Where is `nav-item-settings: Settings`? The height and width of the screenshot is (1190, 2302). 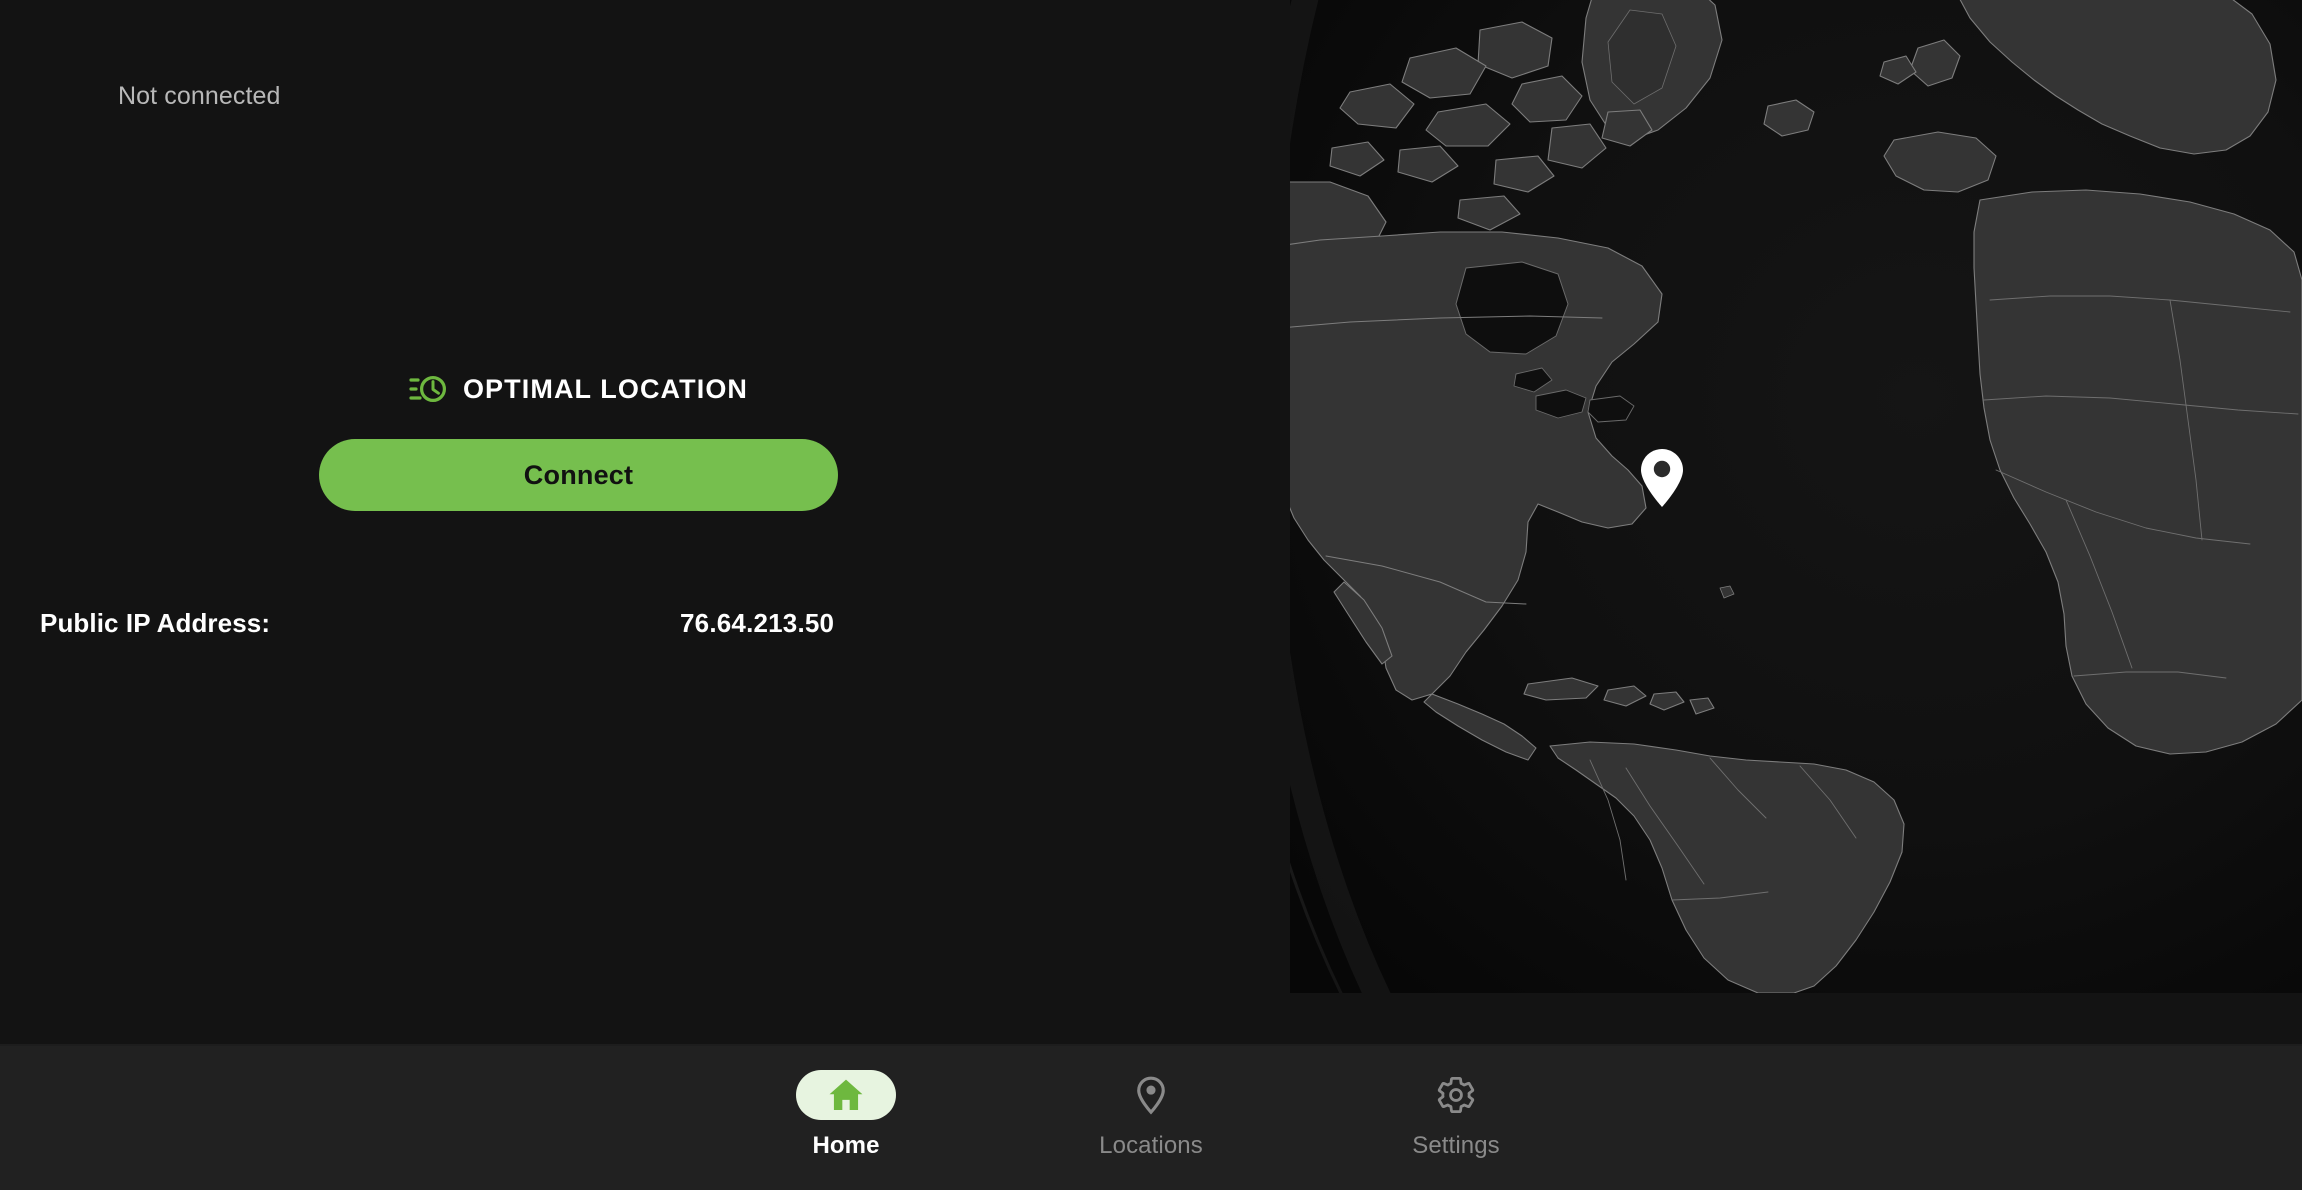
nav-item-settings: Settings is located at coordinates (1456, 1103).